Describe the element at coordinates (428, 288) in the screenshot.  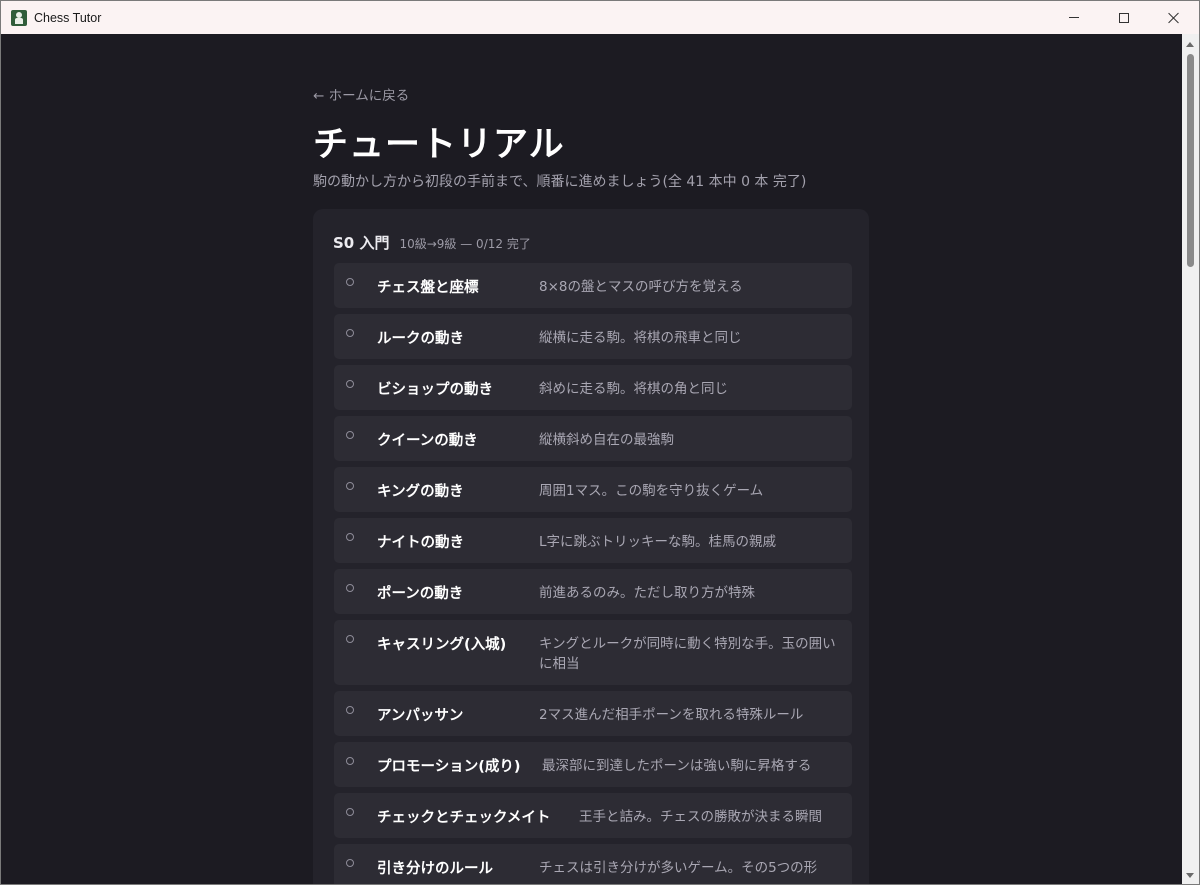
I see `lesson-title: チェス盤と座標` at that location.